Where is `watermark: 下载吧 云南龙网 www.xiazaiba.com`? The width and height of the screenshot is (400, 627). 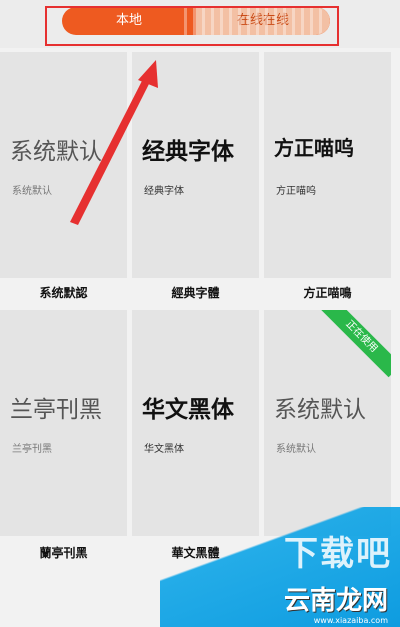 watermark: 下载吧 云南龙网 www.xiazaiba.com is located at coordinates (280, 567).